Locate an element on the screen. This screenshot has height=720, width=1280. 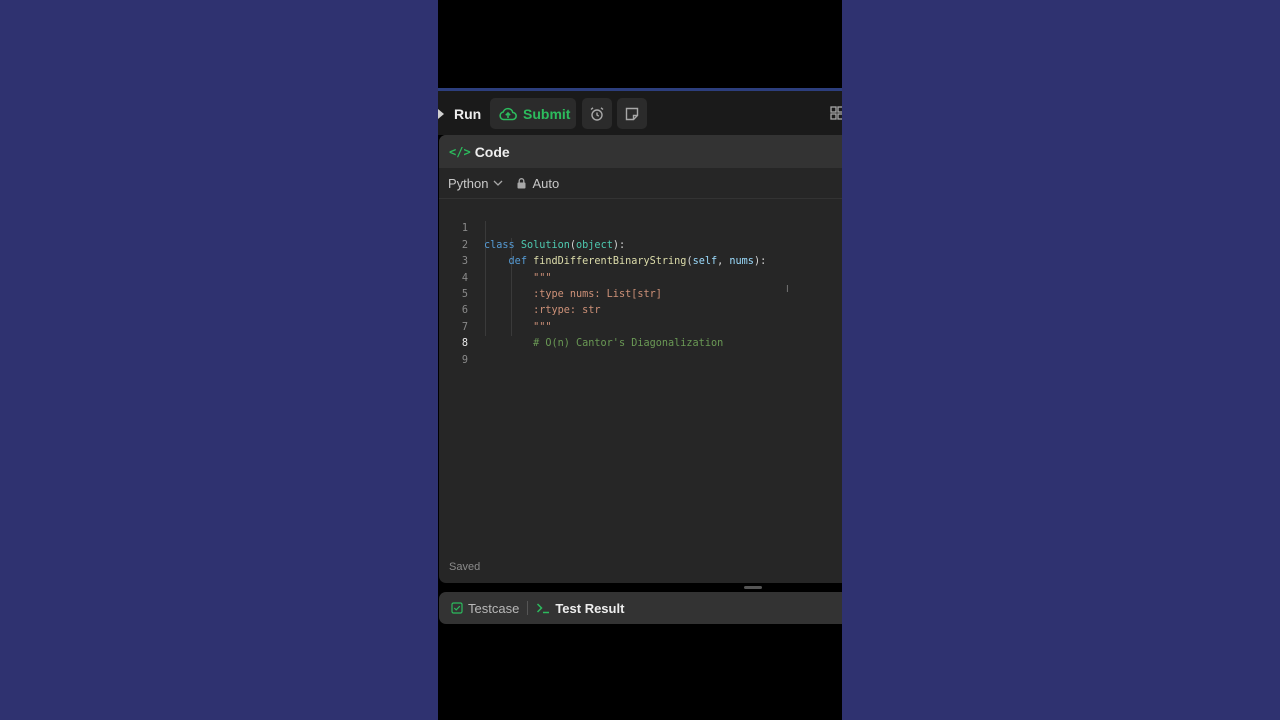
auto-mode-toggle: Auto is located at coordinates (538, 183).